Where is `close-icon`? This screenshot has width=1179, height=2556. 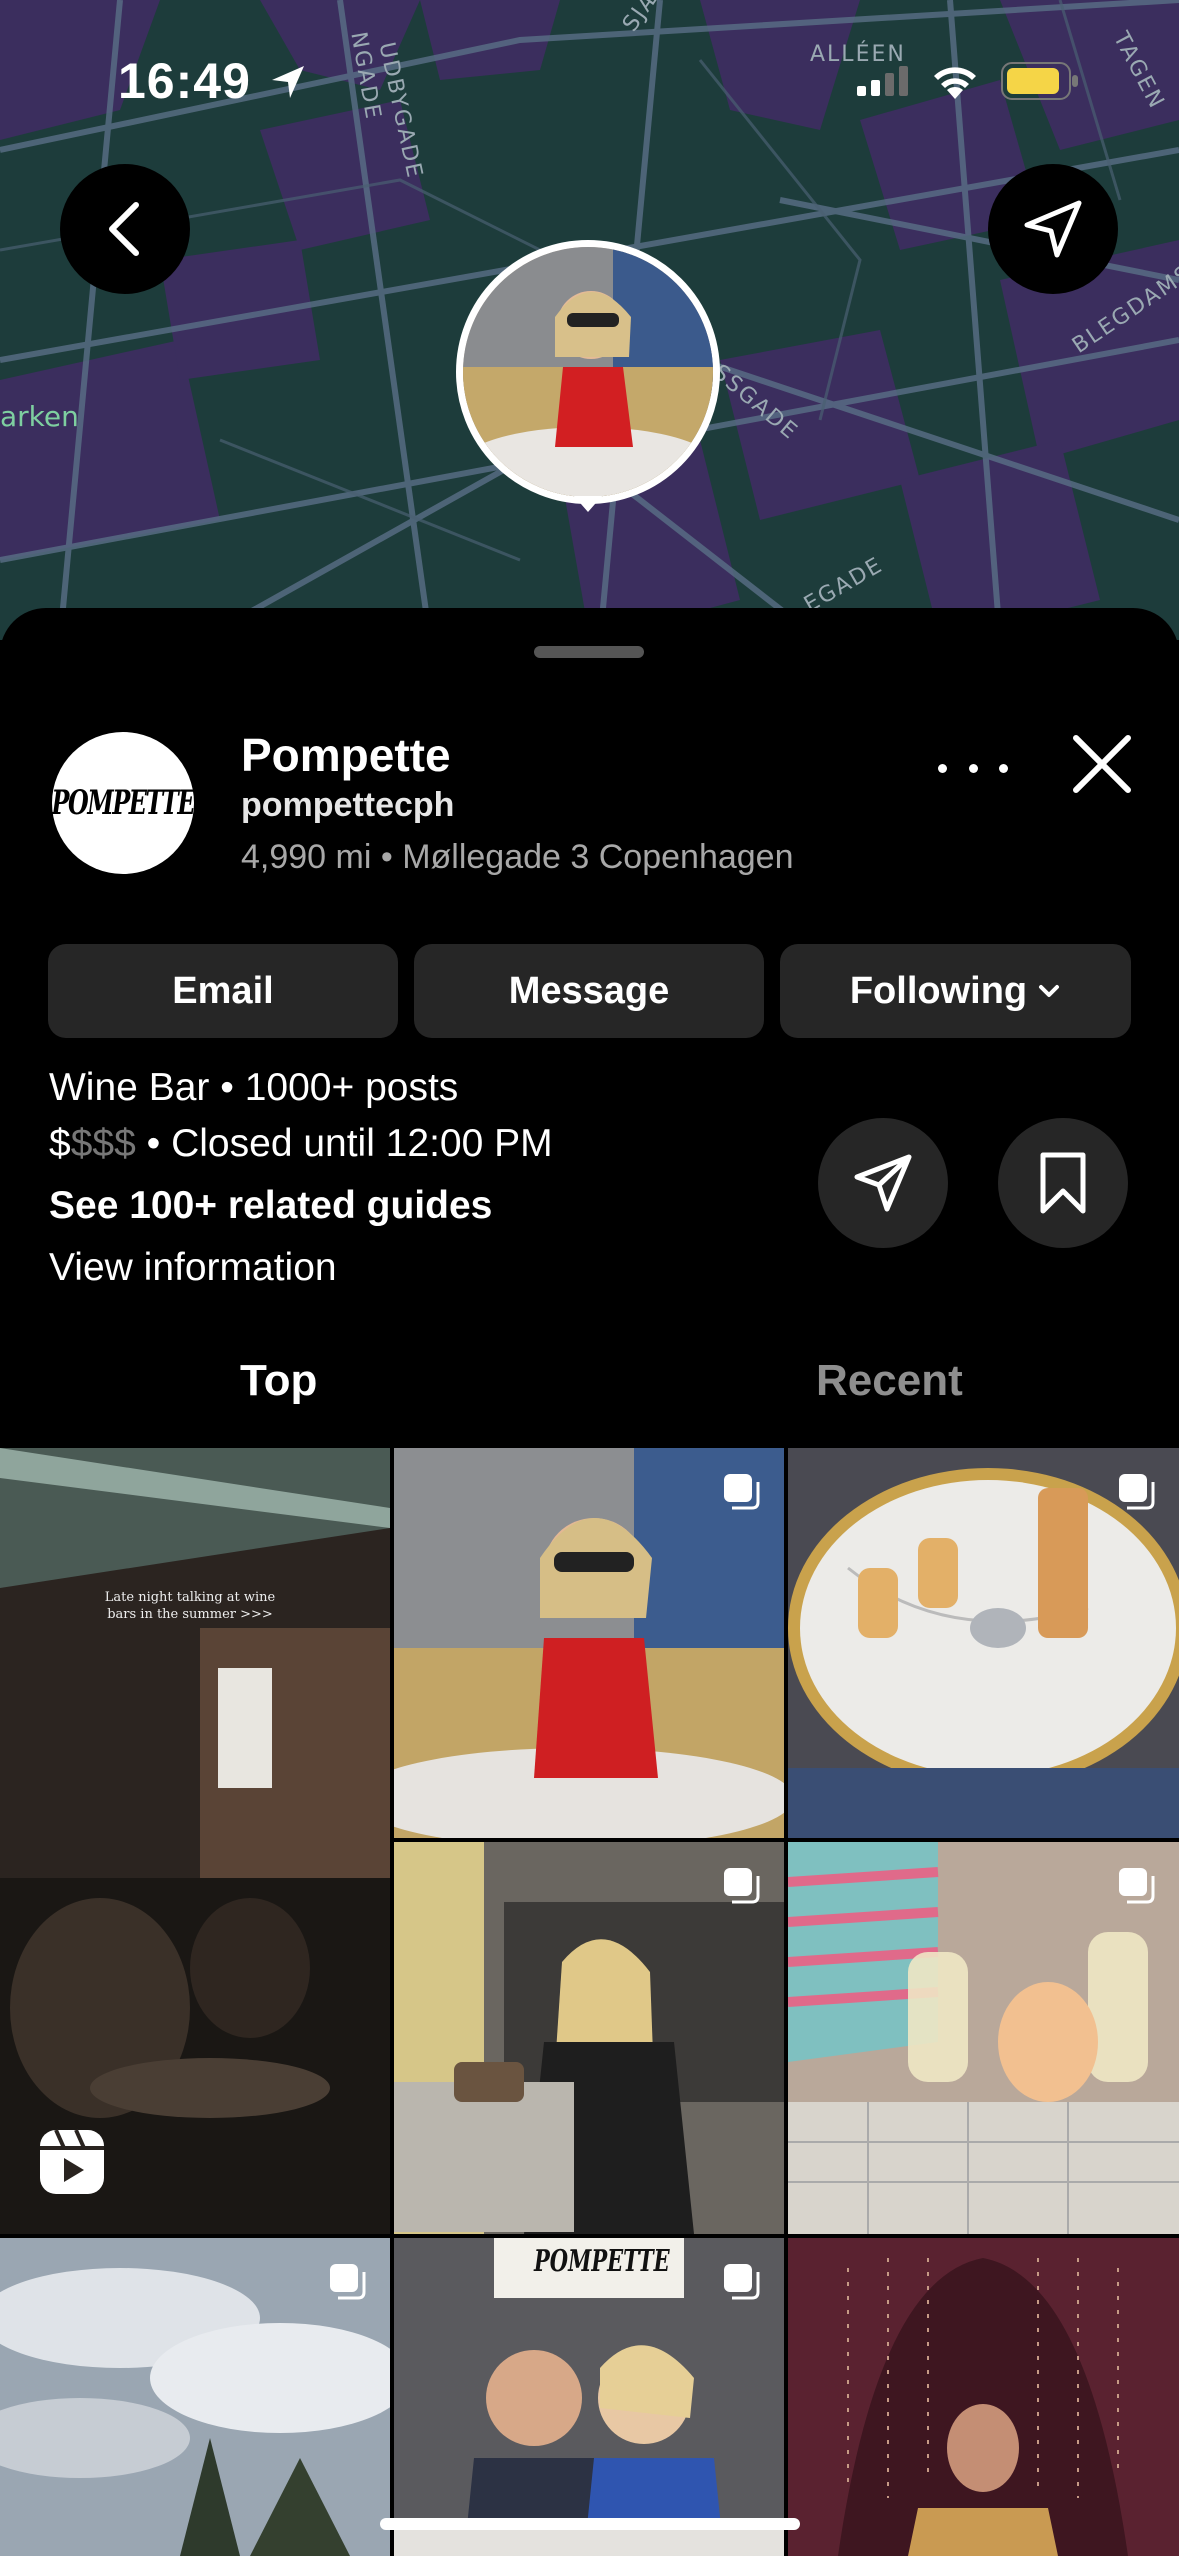
close-icon is located at coordinates (1102, 764).